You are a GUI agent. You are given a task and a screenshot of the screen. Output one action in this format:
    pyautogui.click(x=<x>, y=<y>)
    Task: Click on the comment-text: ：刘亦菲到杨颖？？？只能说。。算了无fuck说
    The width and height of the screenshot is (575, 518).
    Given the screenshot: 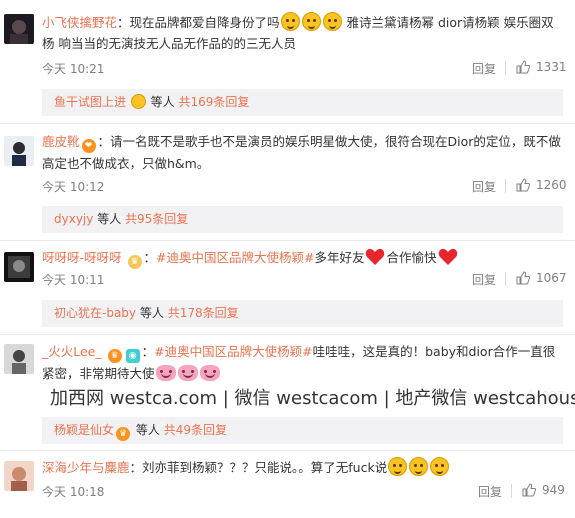 What is the action you would take?
    pyautogui.click(x=258, y=467)
    